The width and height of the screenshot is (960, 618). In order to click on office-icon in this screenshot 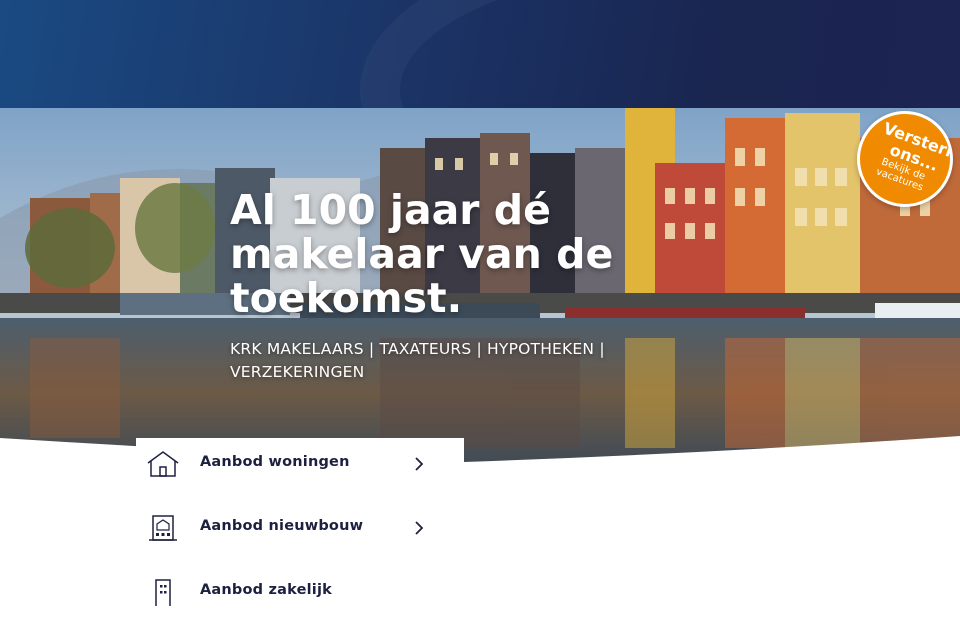, I will do `click(163, 592)`.